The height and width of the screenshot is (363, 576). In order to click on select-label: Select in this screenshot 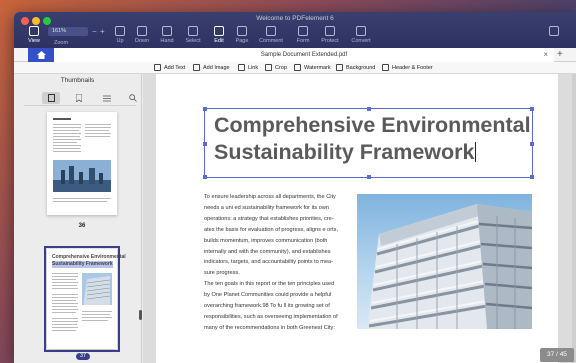, I will do `click(193, 41)`.